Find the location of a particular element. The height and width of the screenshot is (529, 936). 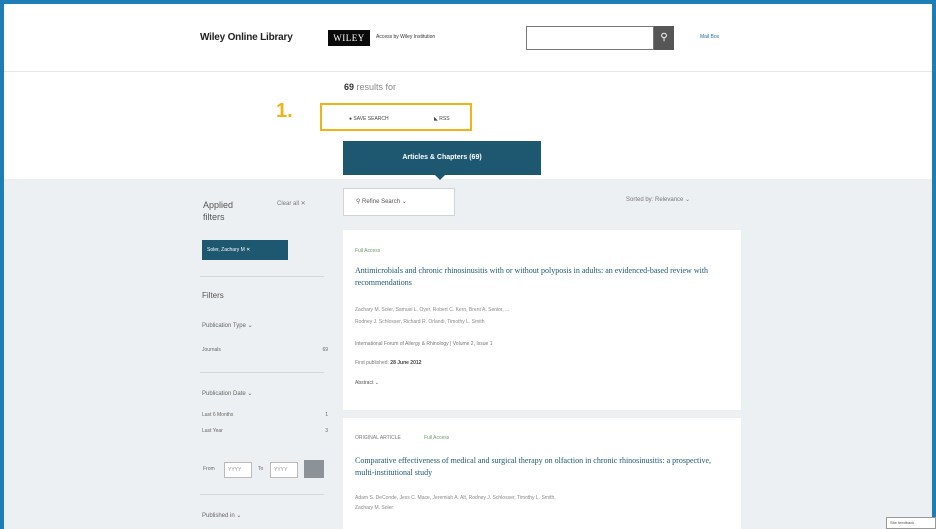

rss-button: ◣ RSS is located at coordinates (442, 119).